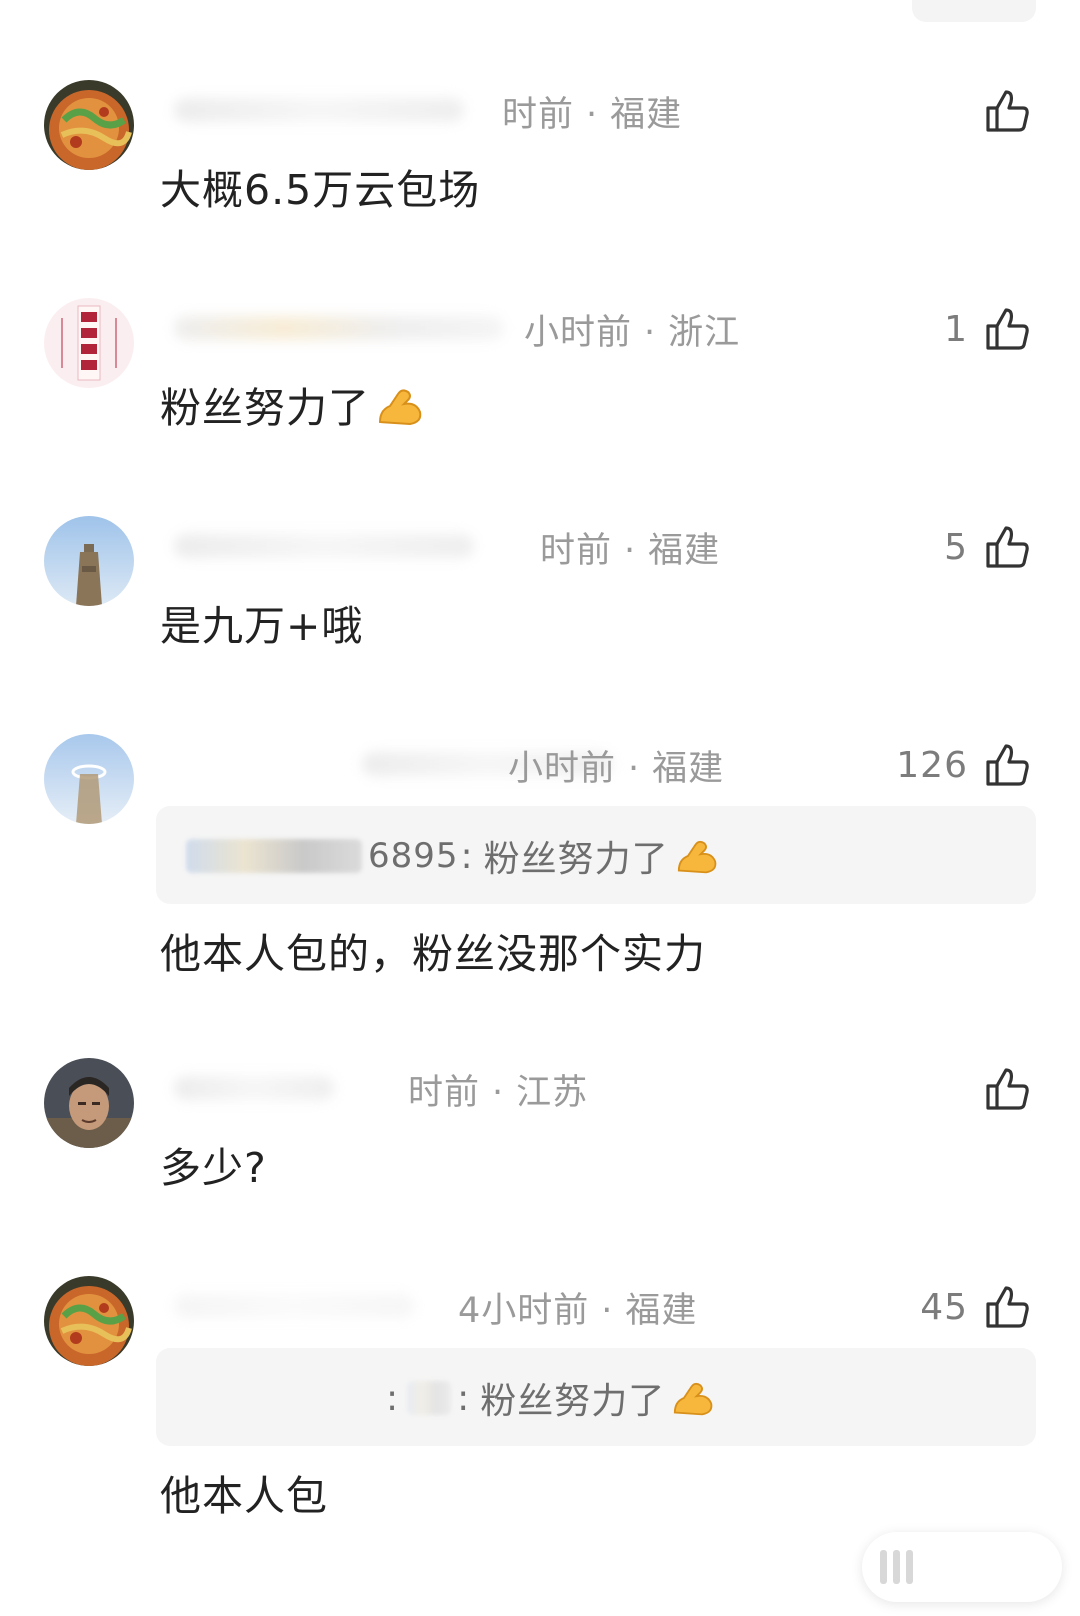 The image size is (1080, 1616). I want to click on like-button: 5, so click(988, 547).